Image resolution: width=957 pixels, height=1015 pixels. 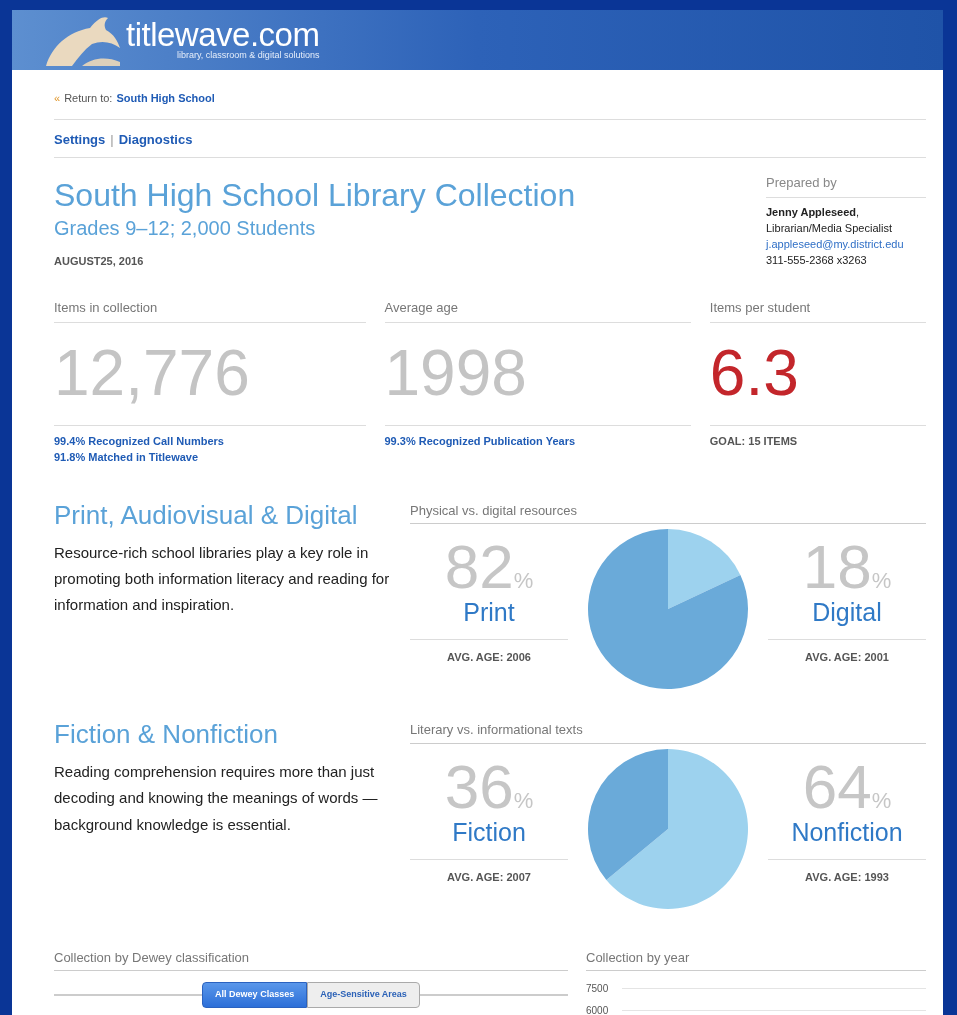 I want to click on category-label: Print, so click(x=489, y=613).